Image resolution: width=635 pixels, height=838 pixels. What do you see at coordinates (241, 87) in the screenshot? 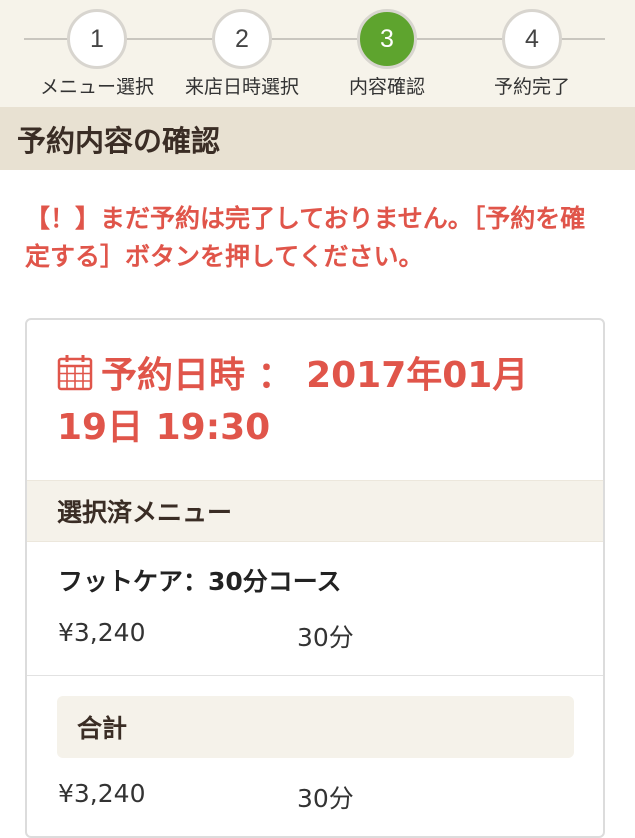
I see `step-label: 来店日時選択` at bounding box center [241, 87].